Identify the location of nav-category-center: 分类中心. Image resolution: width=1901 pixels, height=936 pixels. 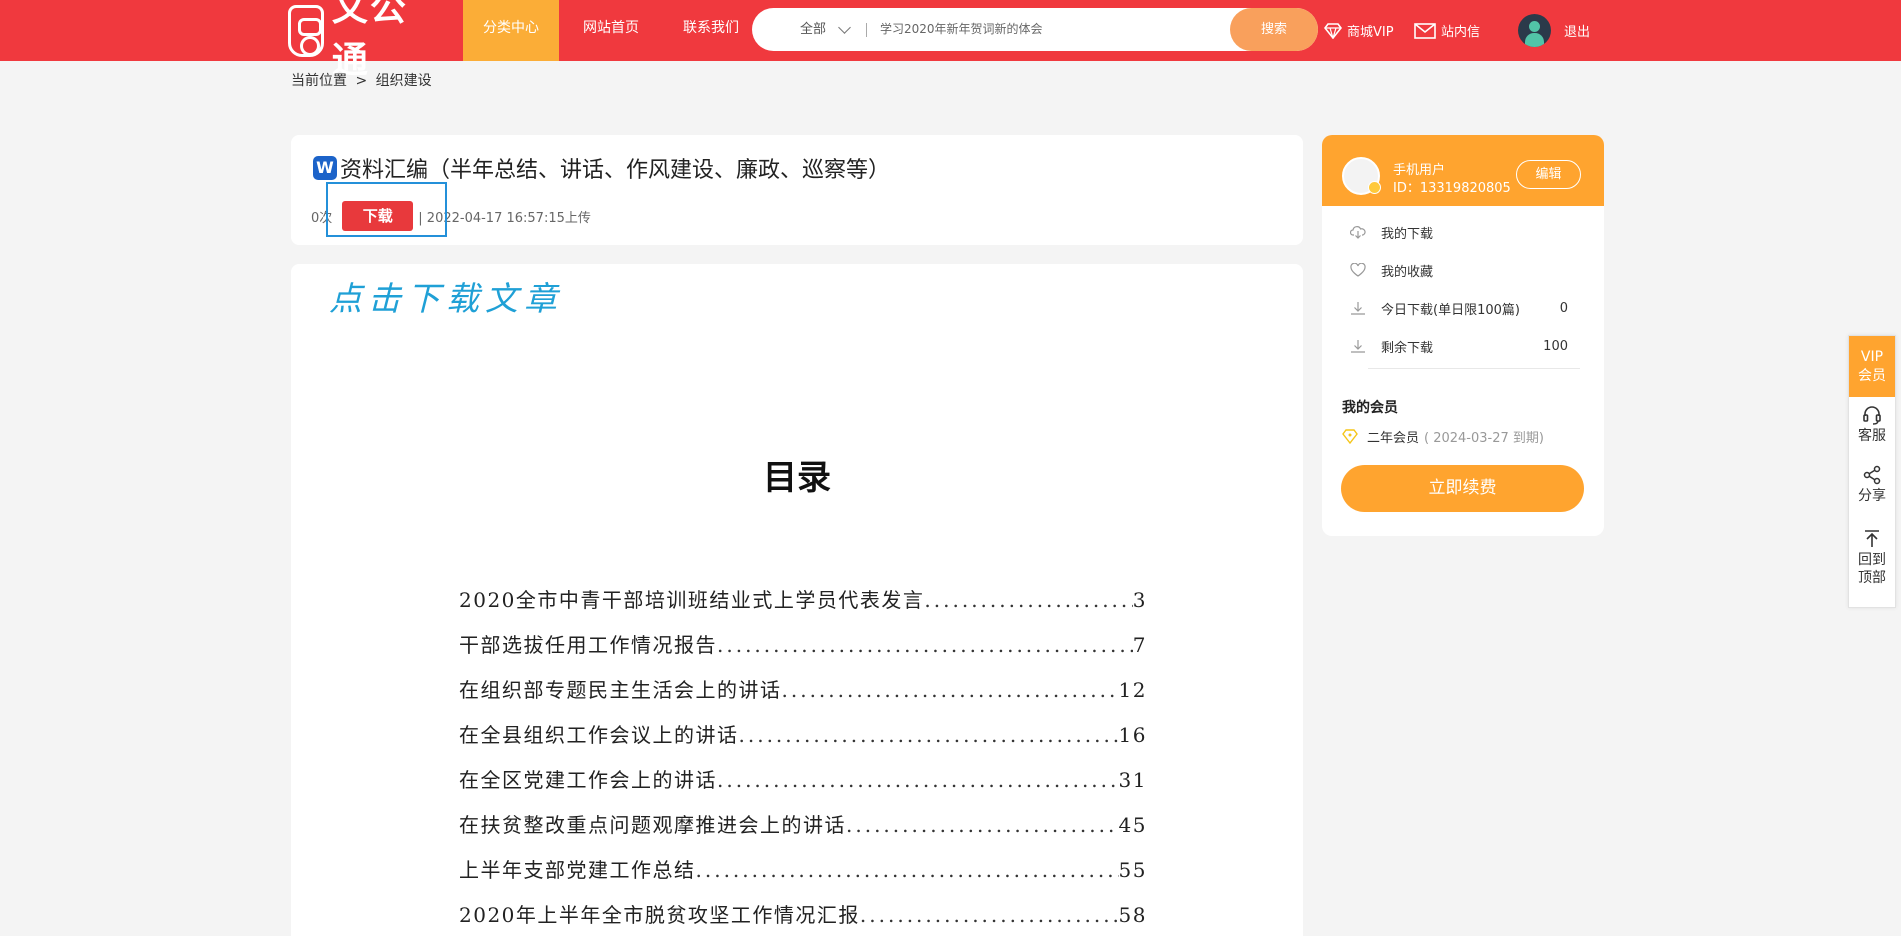
(511, 30).